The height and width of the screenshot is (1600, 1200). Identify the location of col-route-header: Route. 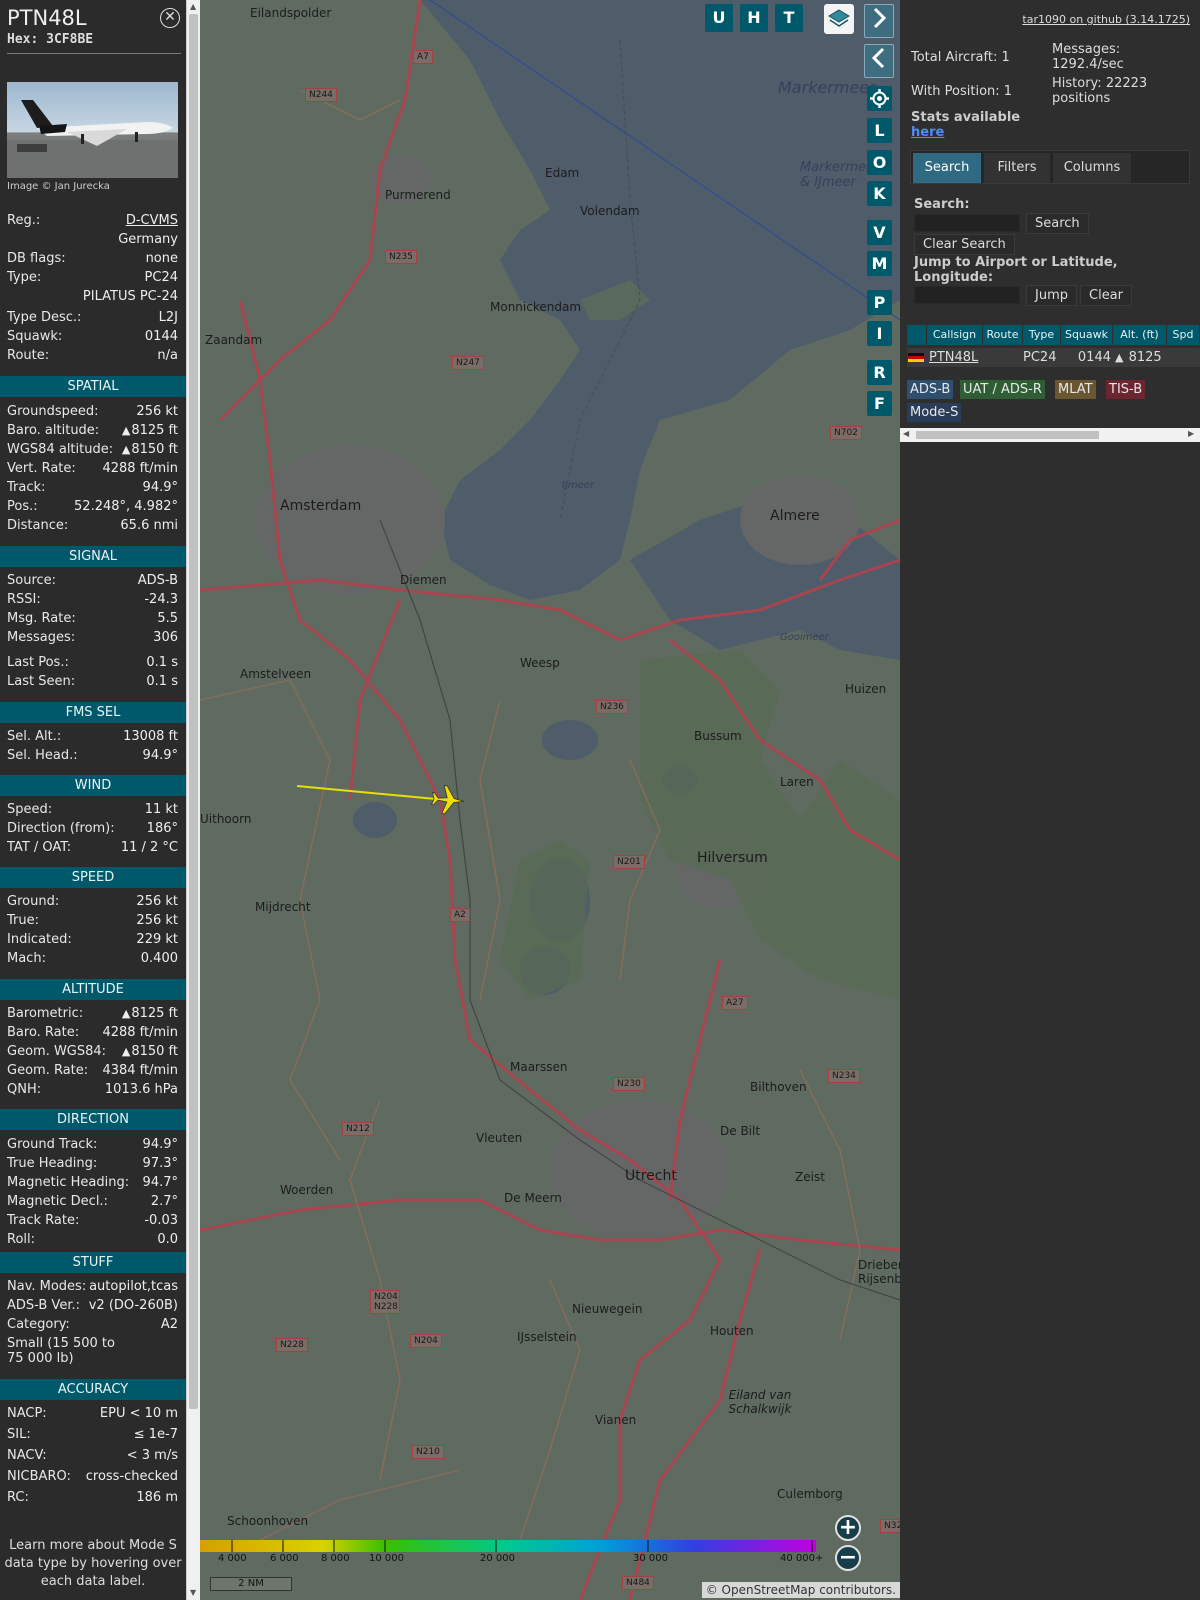
(1003, 335).